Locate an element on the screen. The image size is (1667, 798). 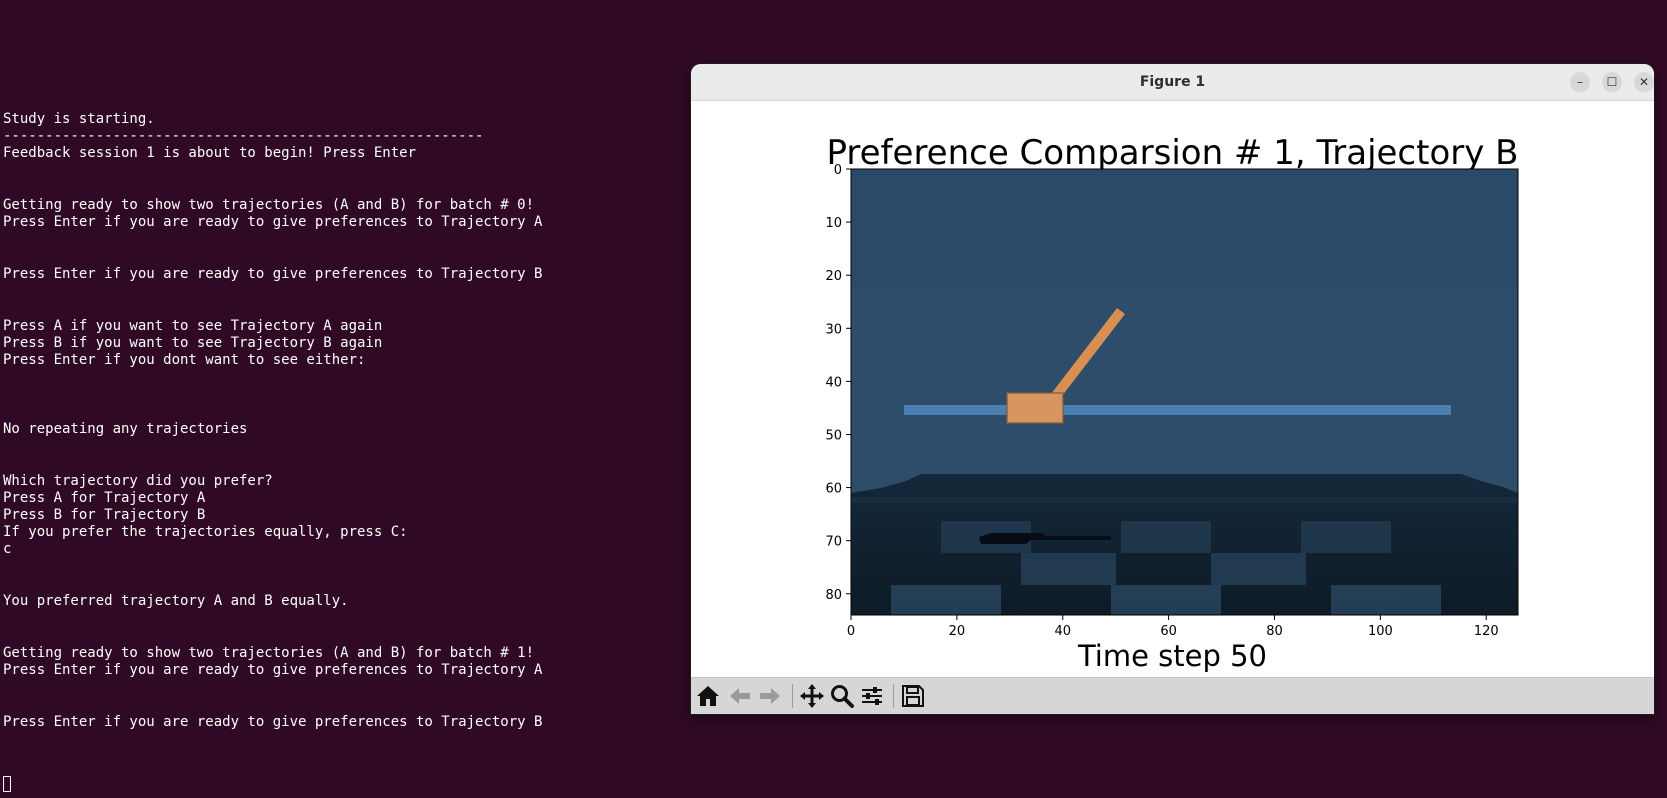
home-icon is located at coordinates (708, 696).